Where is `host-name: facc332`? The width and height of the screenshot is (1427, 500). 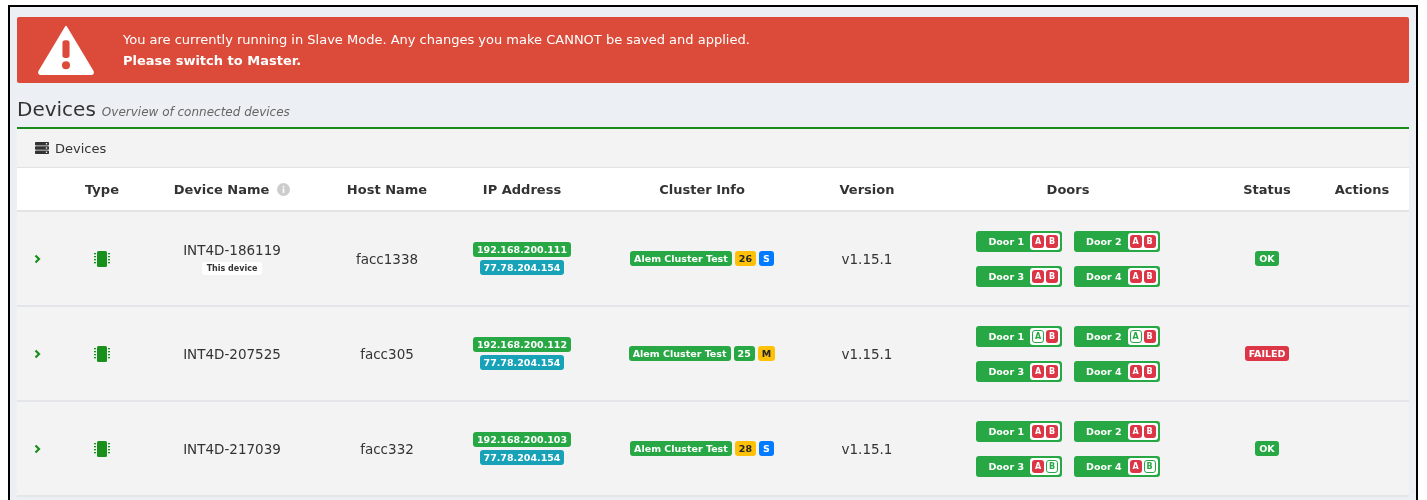 host-name: facc332 is located at coordinates (387, 448).